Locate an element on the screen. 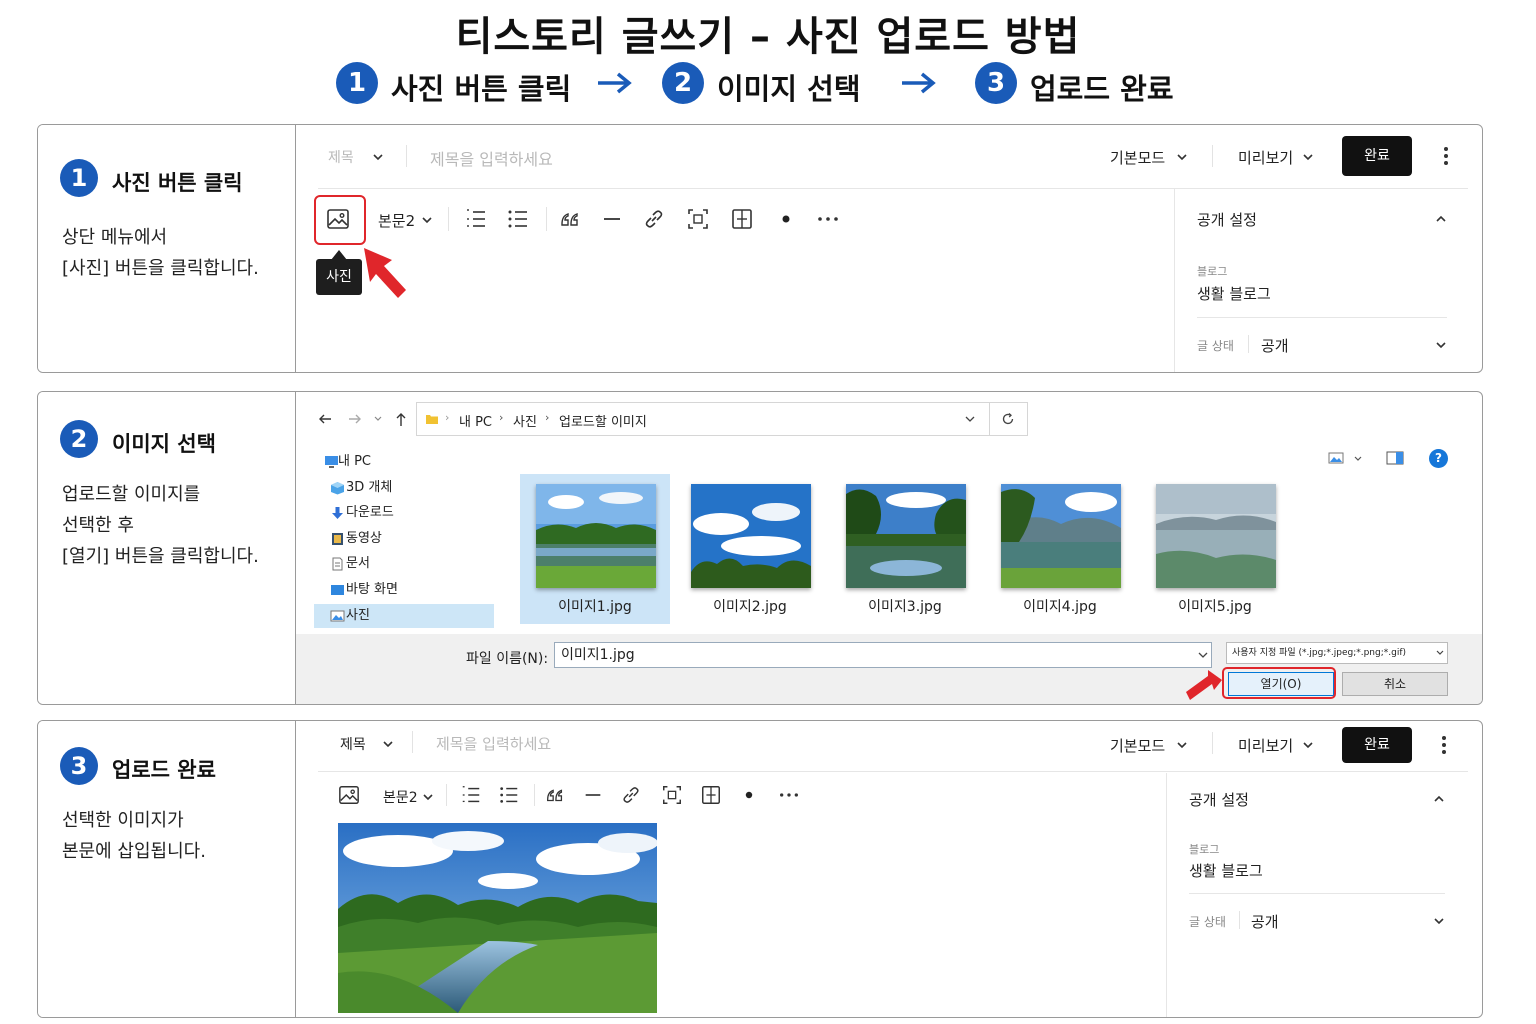 This screenshot has width=1536, height=1024. history-dropdown-icon is located at coordinates (378, 419).